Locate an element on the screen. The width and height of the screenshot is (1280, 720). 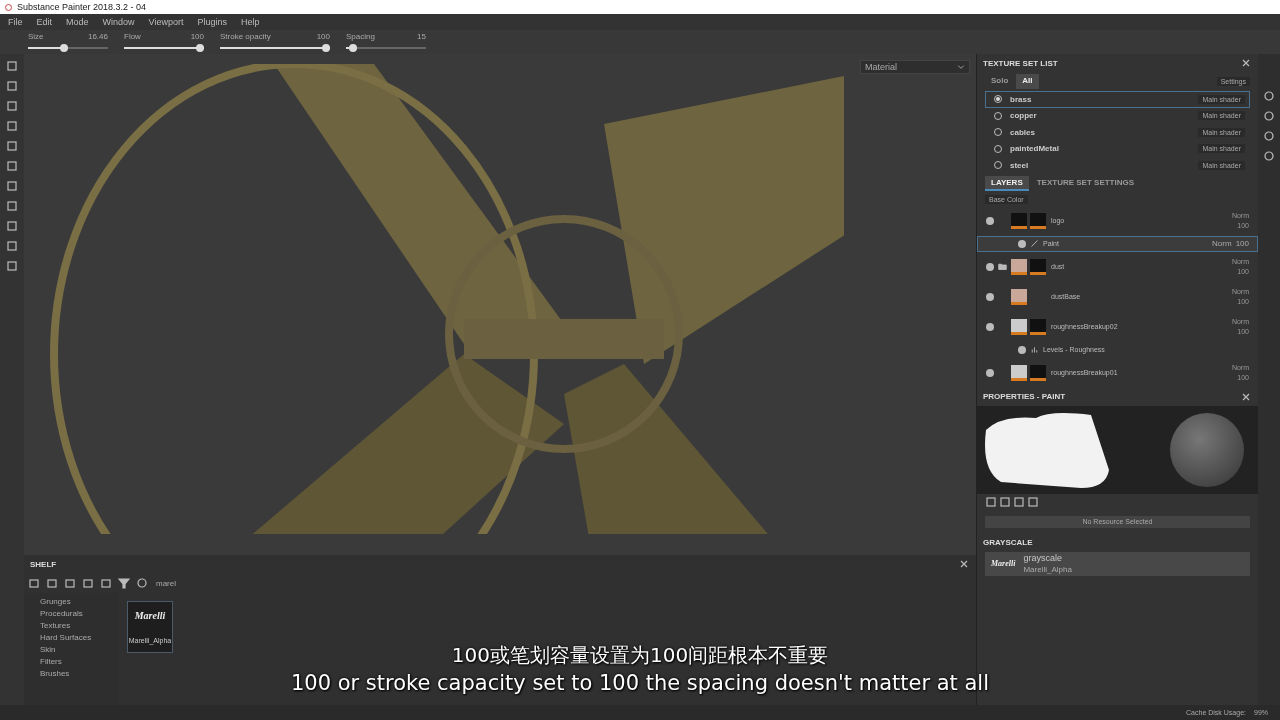
tab: All is located at coordinates (1027, 81).